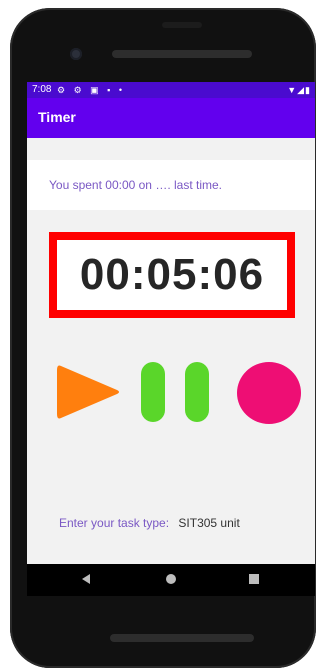 The height and width of the screenshot is (672, 321). I want to click on app-bar: Timer, so click(171, 118).